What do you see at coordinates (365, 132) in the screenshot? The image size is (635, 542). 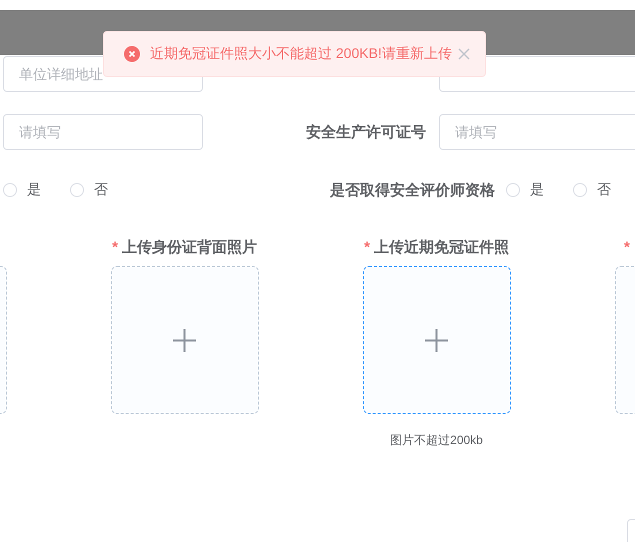 I see `field-label: 安全生产许可证号` at bounding box center [365, 132].